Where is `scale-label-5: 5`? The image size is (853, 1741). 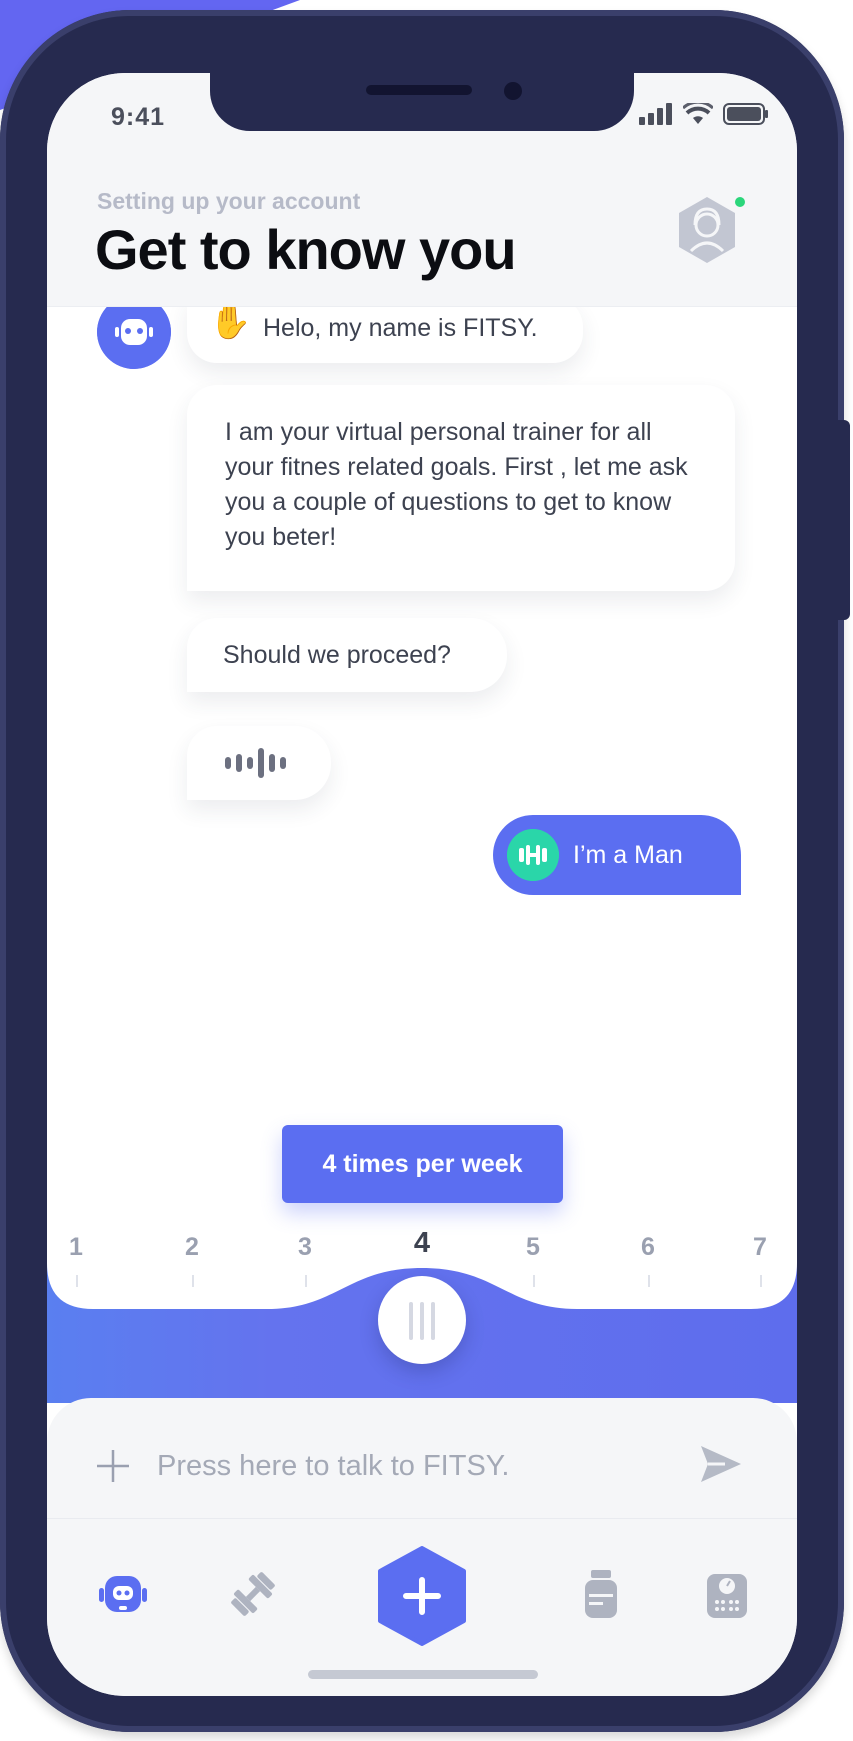
scale-label-5: 5 is located at coordinates (533, 1247).